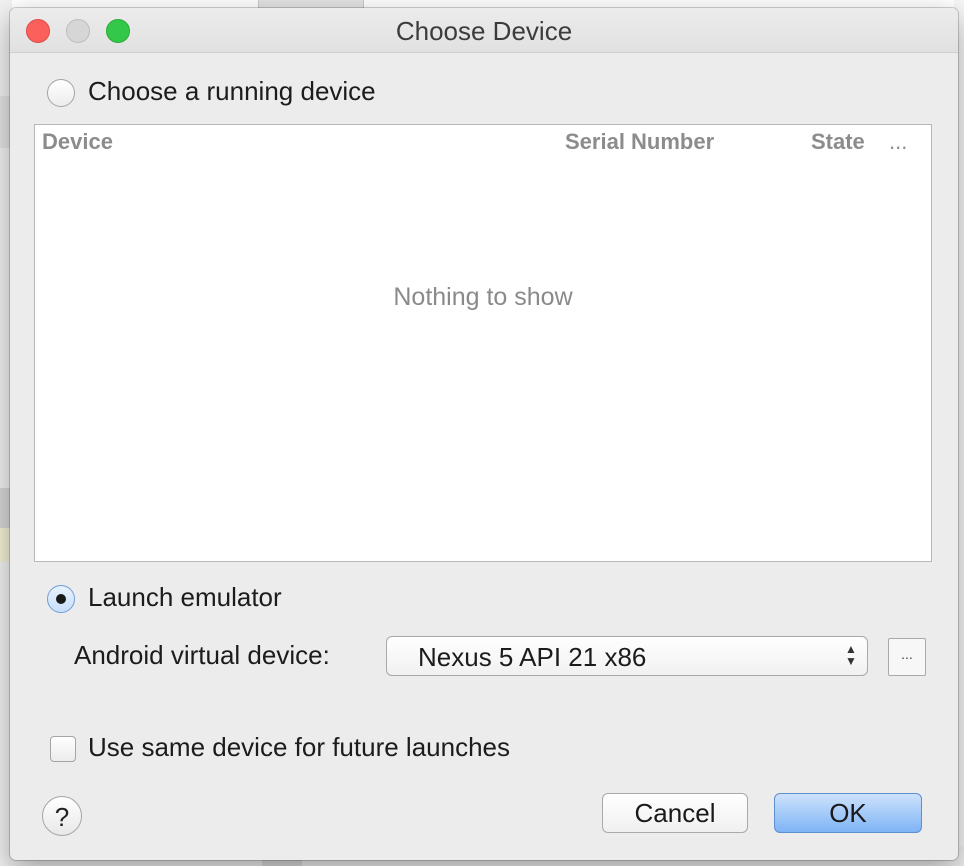 The image size is (964, 866). What do you see at coordinates (483, 297) in the screenshot?
I see `empty-table-message: Nothing to show` at bounding box center [483, 297].